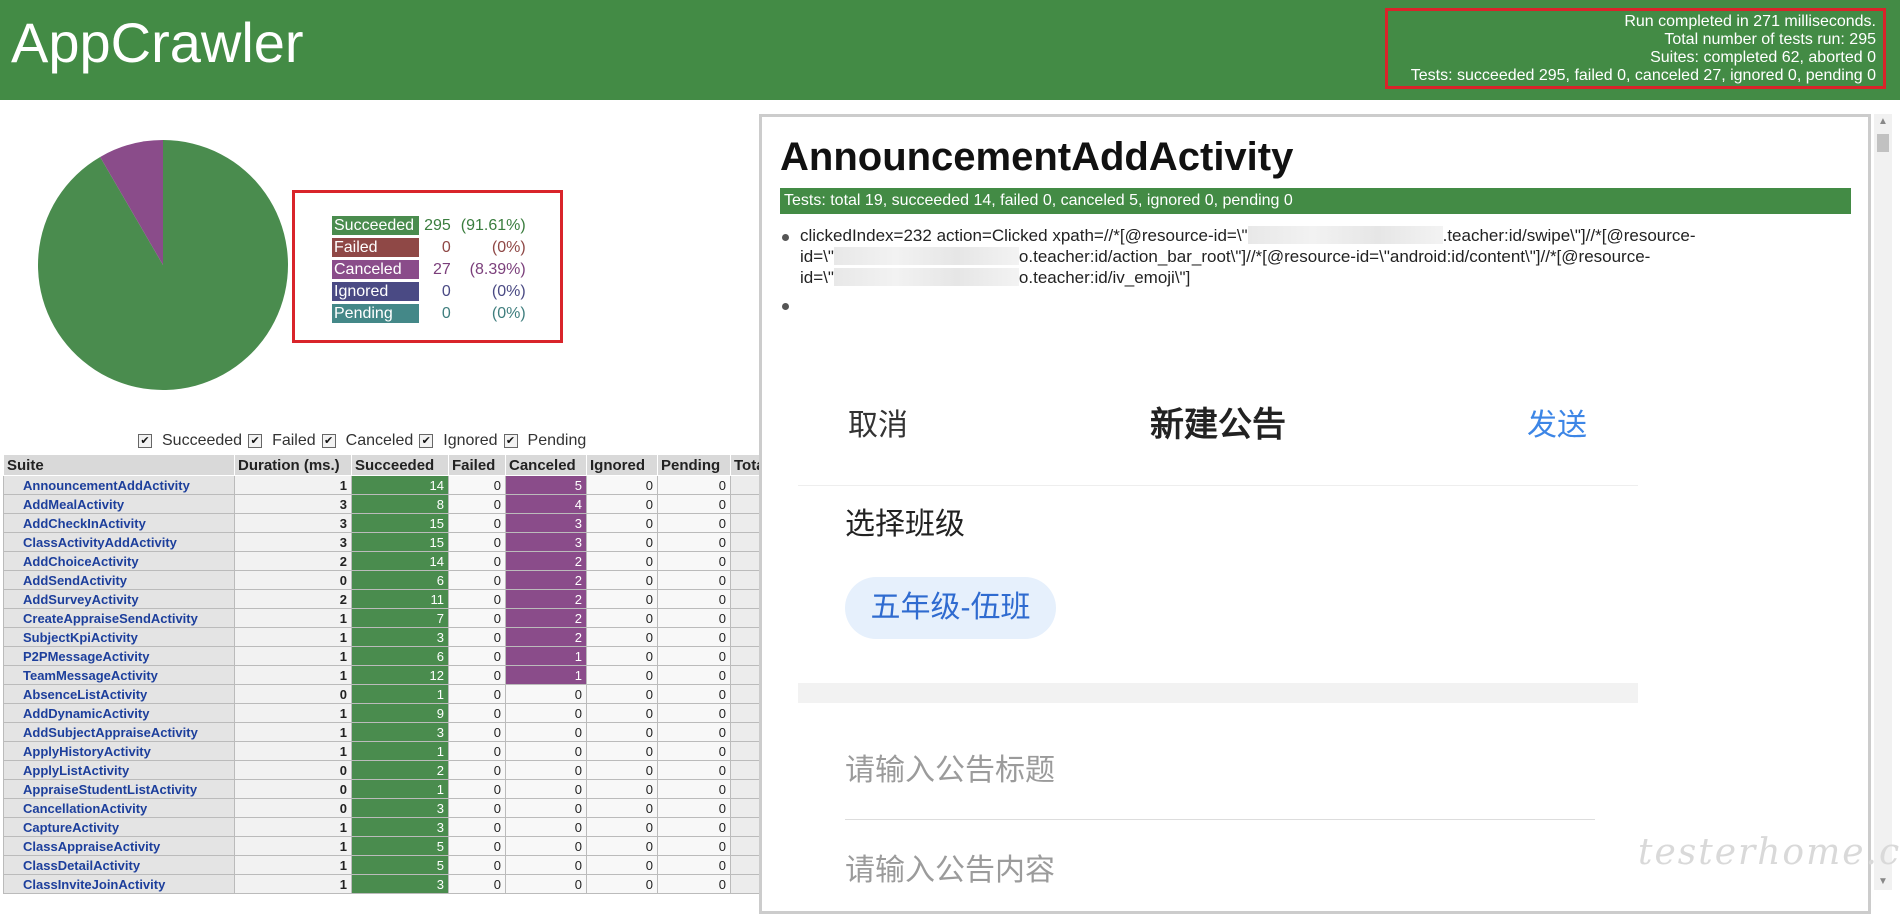 Image resolution: width=1900 pixels, height=914 pixels. What do you see at coordinates (392, 789) in the screenshot?
I see `table-row: AppraiseStudentListActivity0100001` at bounding box center [392, 789].